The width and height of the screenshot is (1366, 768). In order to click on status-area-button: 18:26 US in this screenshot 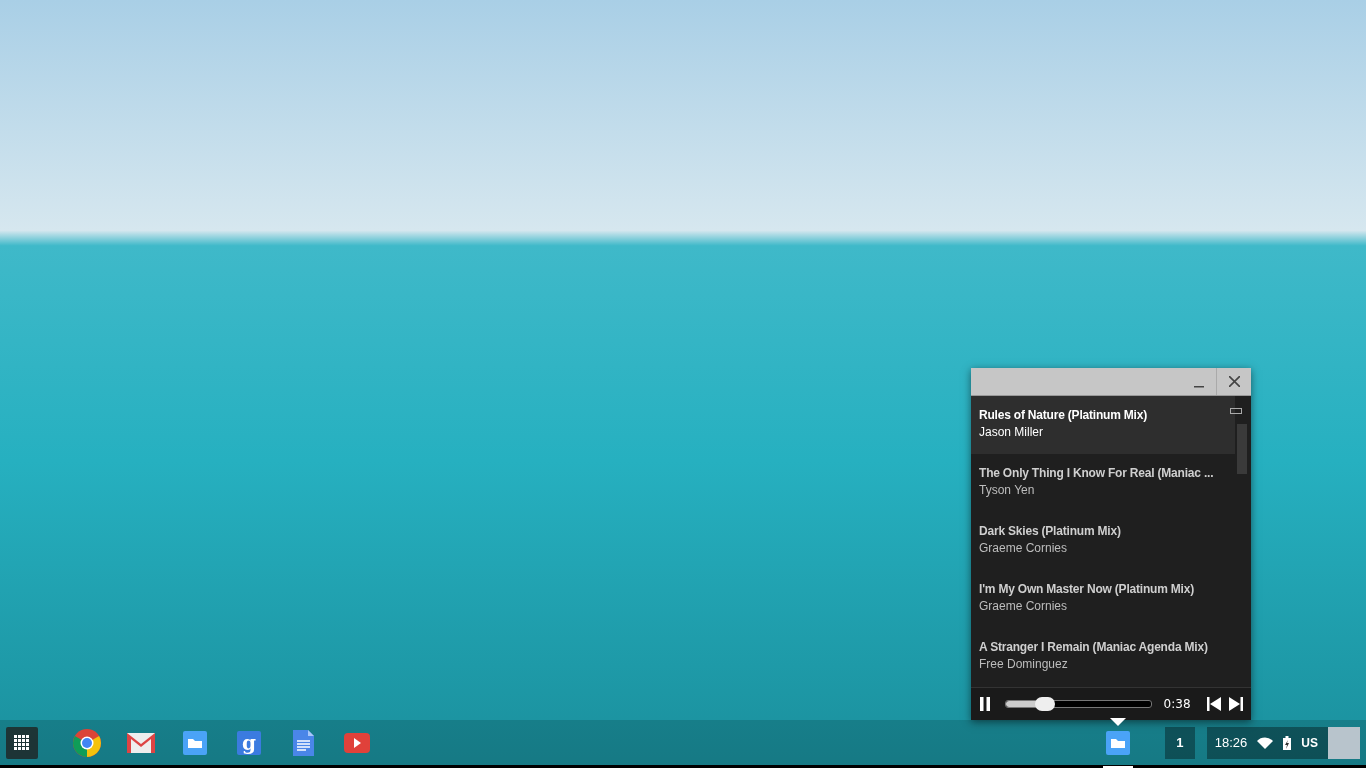, I will do `click(1283, 742)`.